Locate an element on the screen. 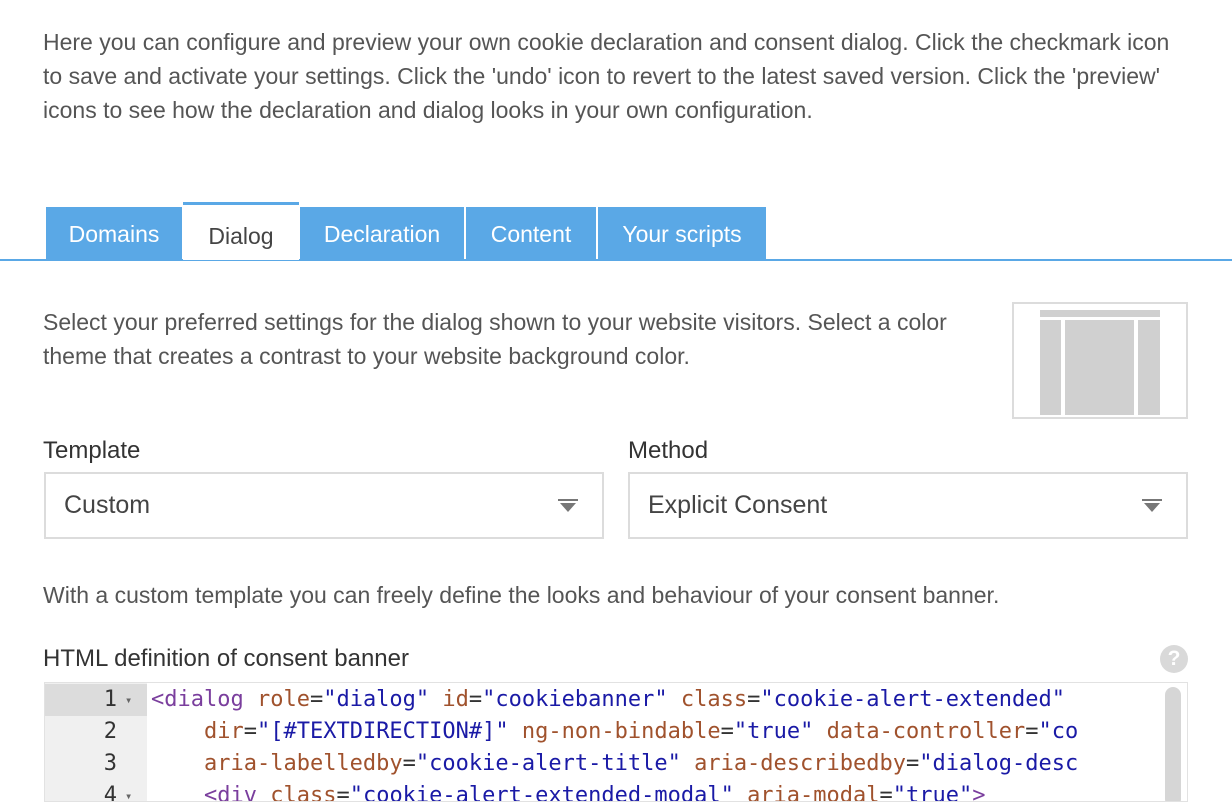 The width and height of the screenshot is (1232, 802). line-number: 1 is located at coordinates (110, 699).